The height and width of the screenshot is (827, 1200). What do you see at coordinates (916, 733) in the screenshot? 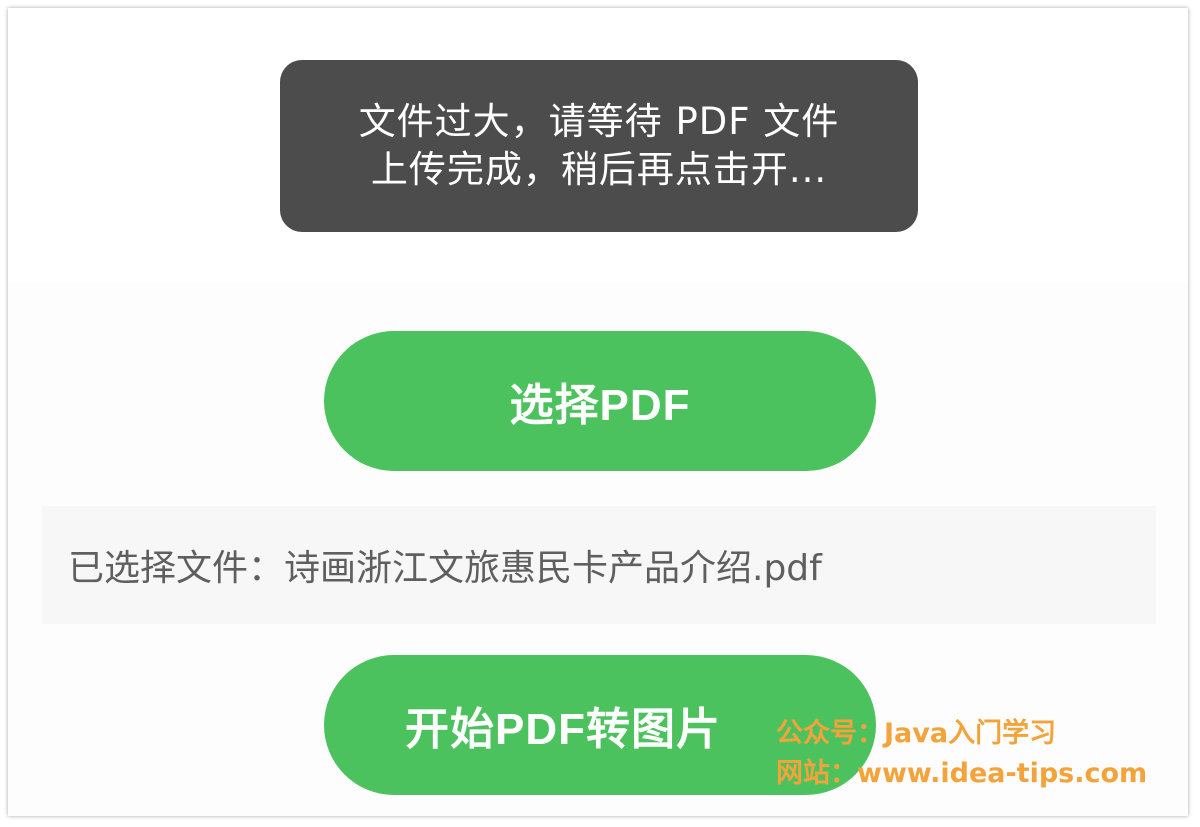
I see `watermark-line-1: 公众号：Java入门学习` at bounding box center [916, 733].